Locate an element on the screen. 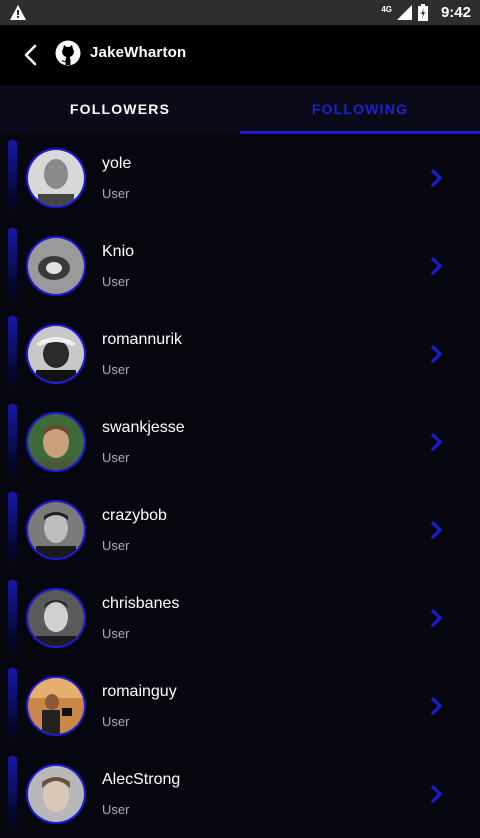 Image resolution: width=480 pixels, height=838 pixels. signal-icon is located at coordinates (404, 12).